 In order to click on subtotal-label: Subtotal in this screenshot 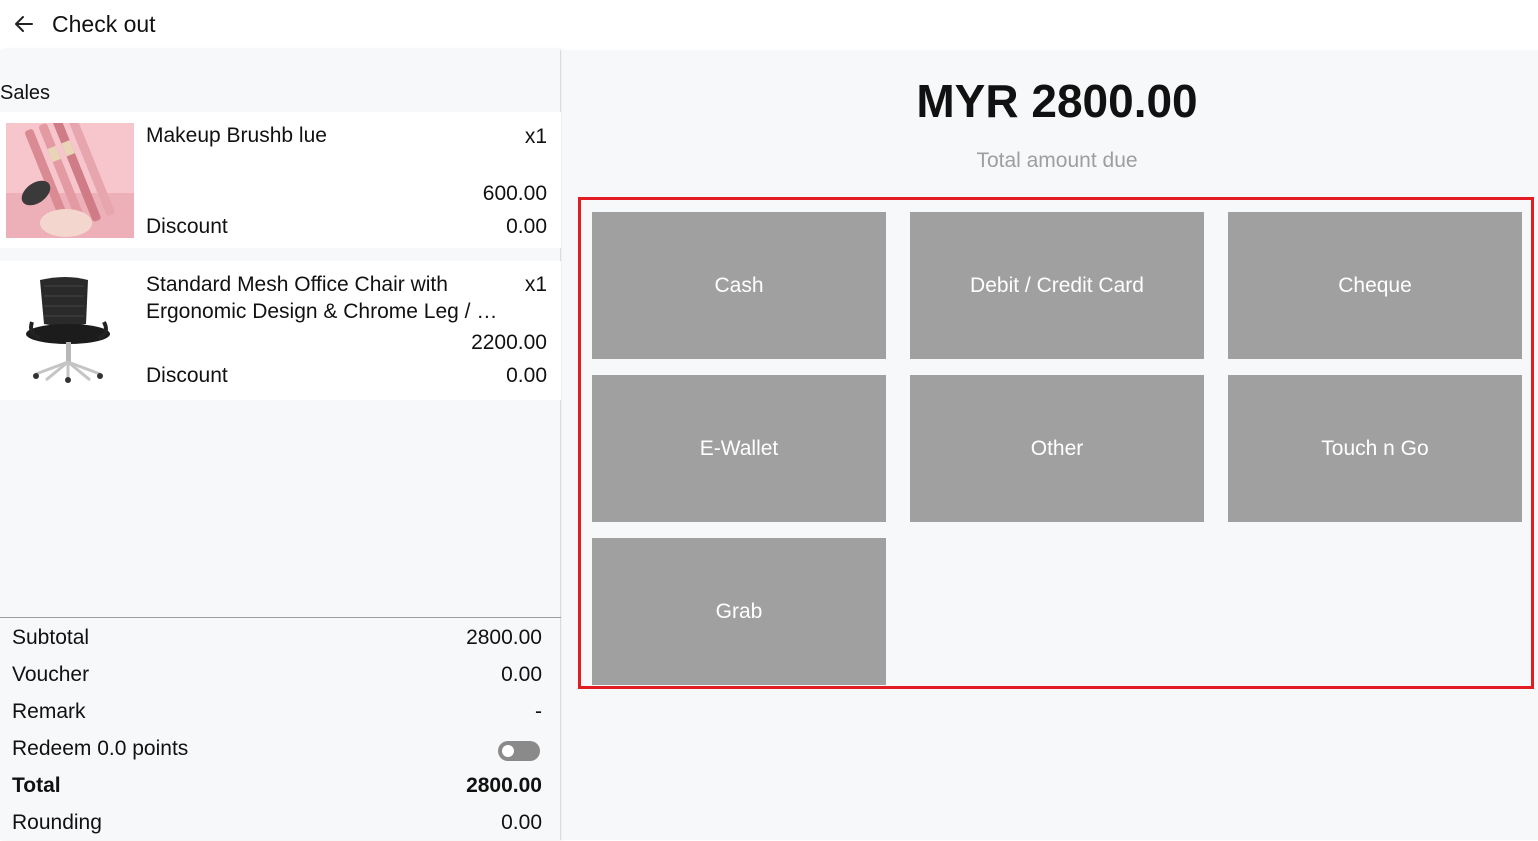, I will do `click(51, 637)`.